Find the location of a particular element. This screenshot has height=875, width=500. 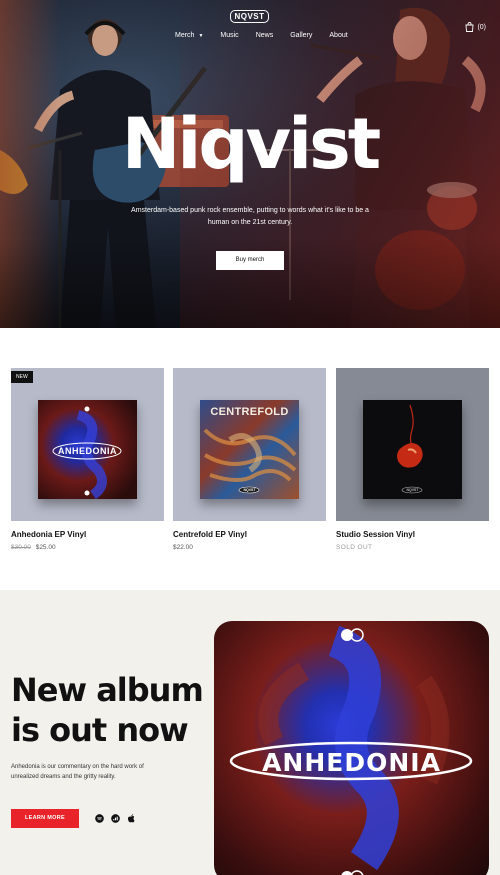

product-price: $22.00 is located at coordinates (249, 547).